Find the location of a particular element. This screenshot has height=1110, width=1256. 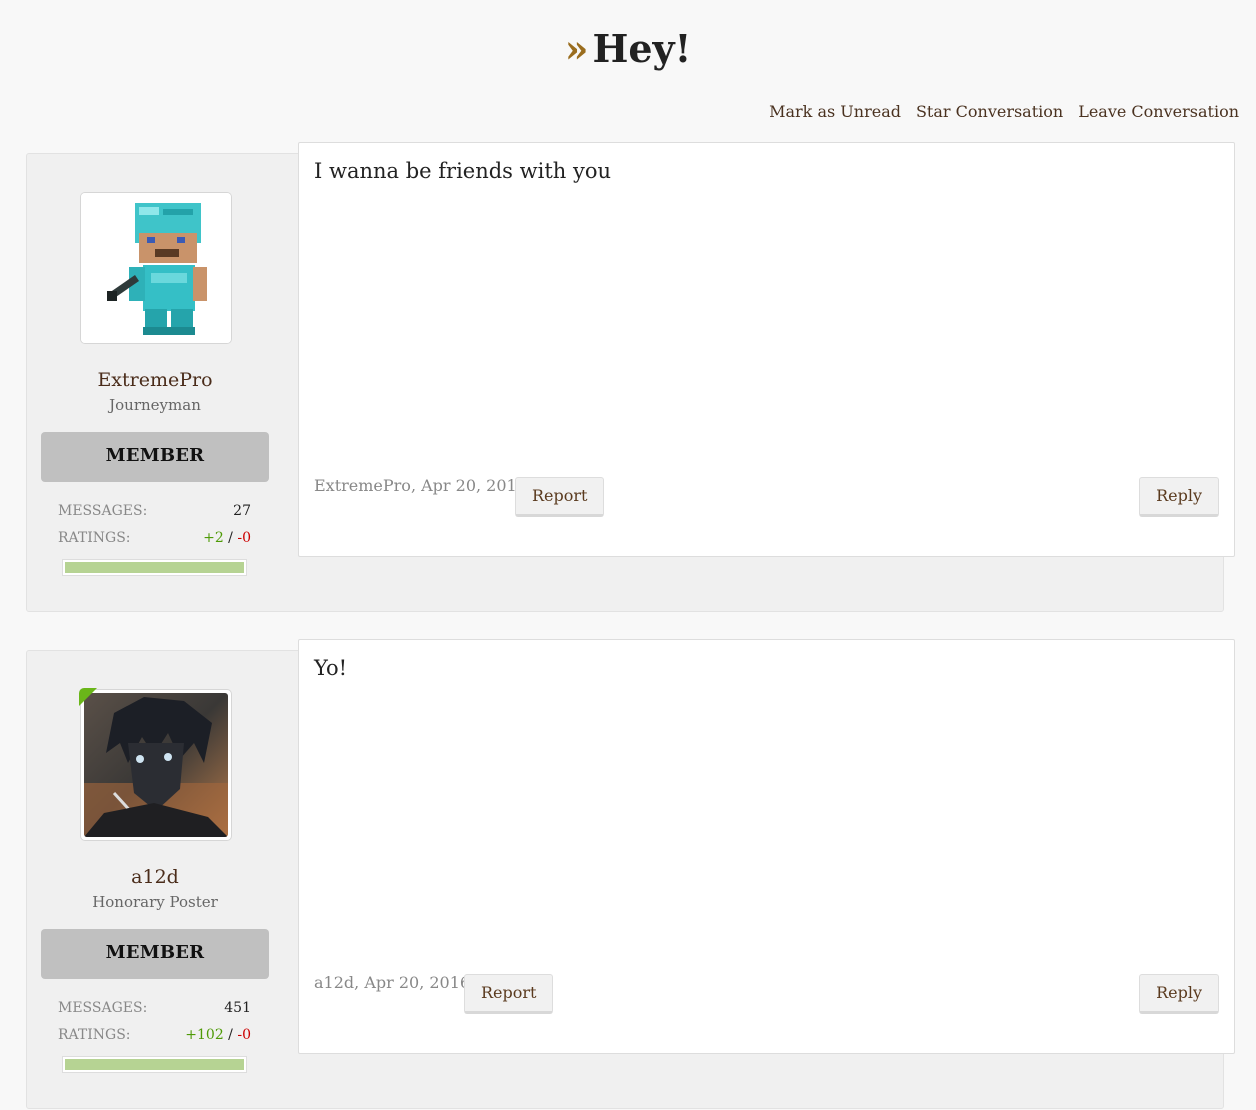

title-text: Hey! is located at coordinates (642, 48).